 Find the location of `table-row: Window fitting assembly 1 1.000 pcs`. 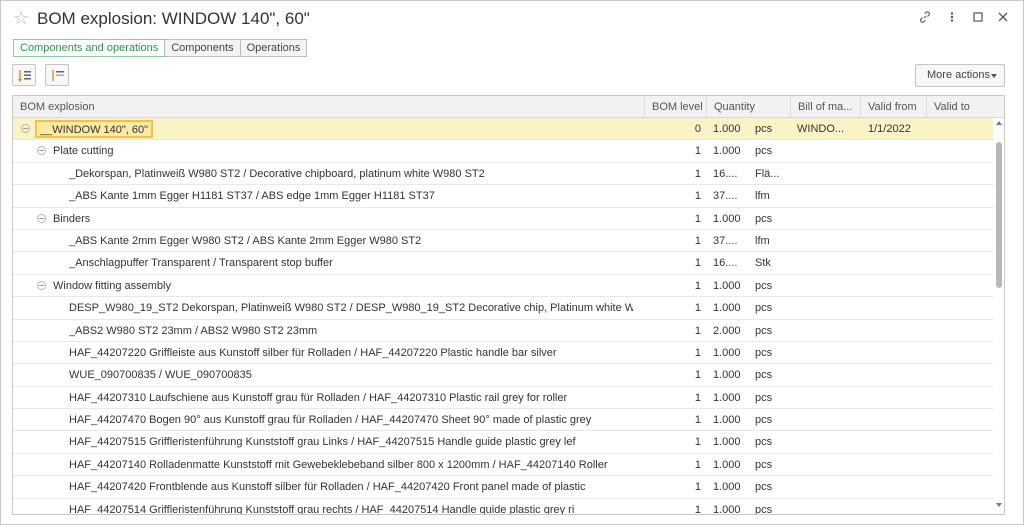

table-row: Window fitting assembly 1 1.000 pcs is located at coordinates (503, 286).